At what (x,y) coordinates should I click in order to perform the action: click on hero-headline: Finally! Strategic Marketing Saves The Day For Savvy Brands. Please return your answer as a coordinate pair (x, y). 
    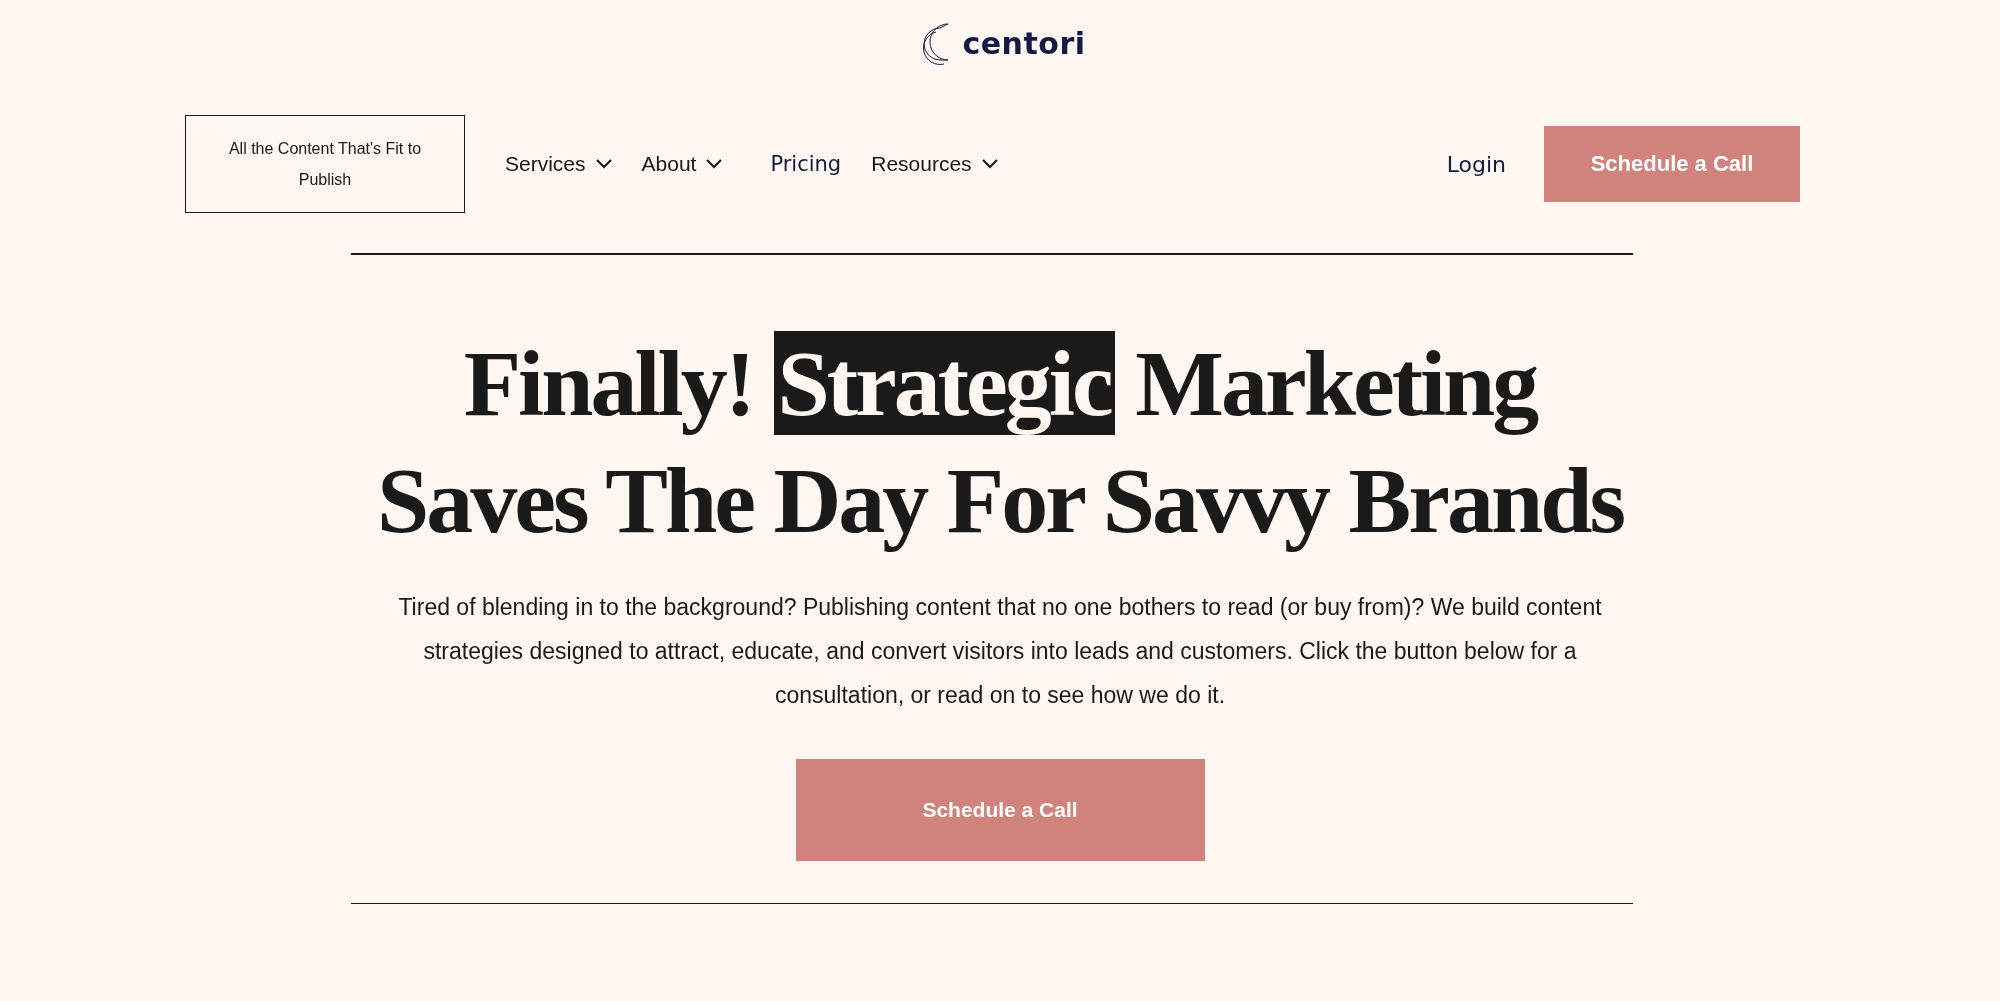
    Looking at the image, I should click on (1000, 441).